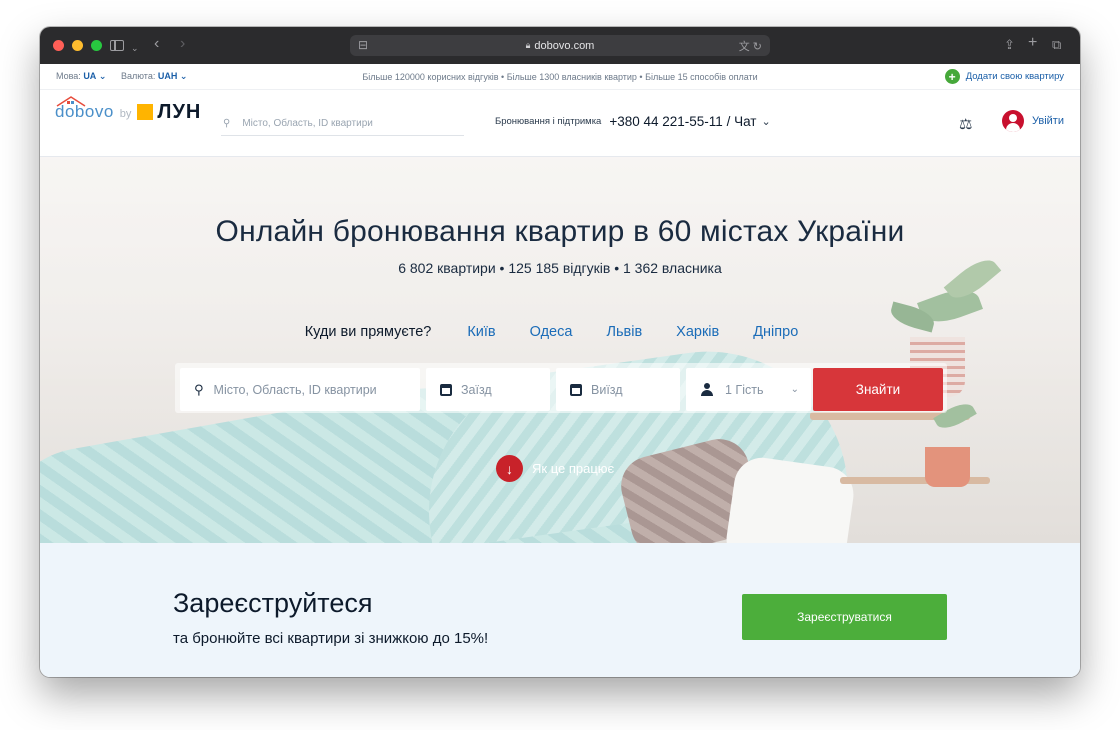 This screenshot has width=1120, height=730. What do you see at coordinates (878, 389) in the screenshot?
I see `search-submit-button: Знайти` at bounding box center [878, 389].